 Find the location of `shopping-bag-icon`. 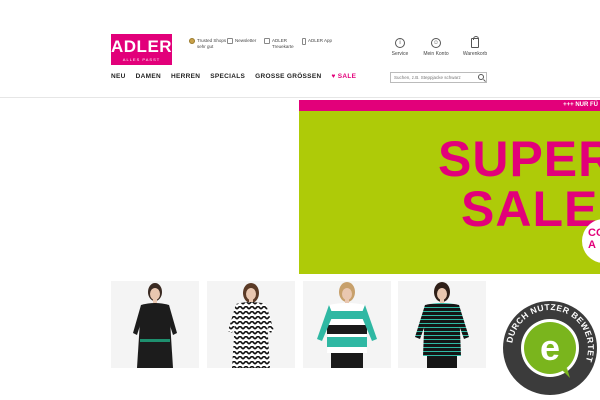

shopping-bag-icon is located at coordinates (475, 42).